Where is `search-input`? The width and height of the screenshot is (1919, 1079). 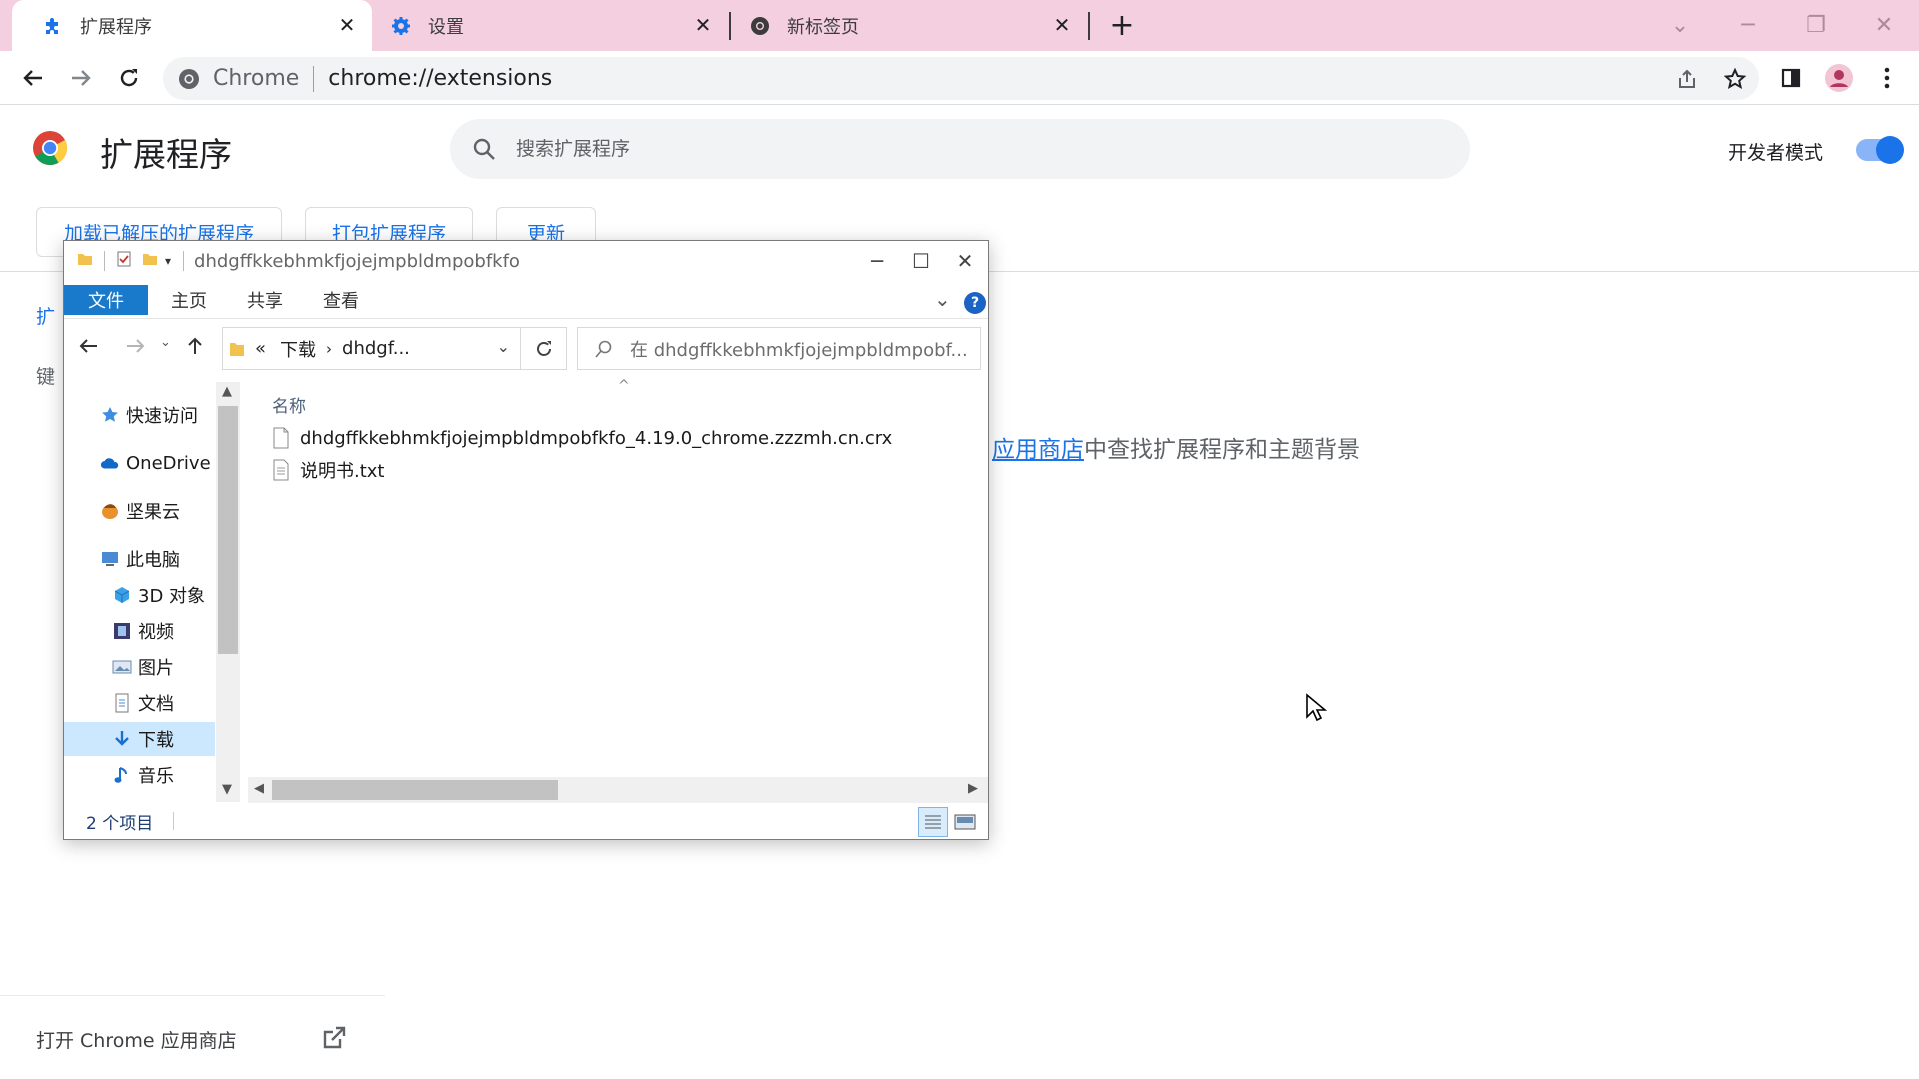
search-input is located at coordinates (966, 149).